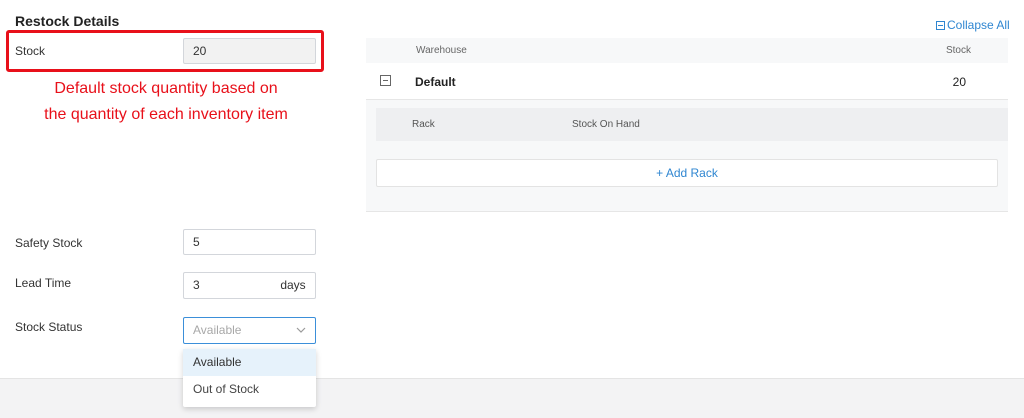  What do you see at coordinates (217, 330) in the screenshot?
I see `stock-status-placeholder: Available` at bounding box center [217, 330].